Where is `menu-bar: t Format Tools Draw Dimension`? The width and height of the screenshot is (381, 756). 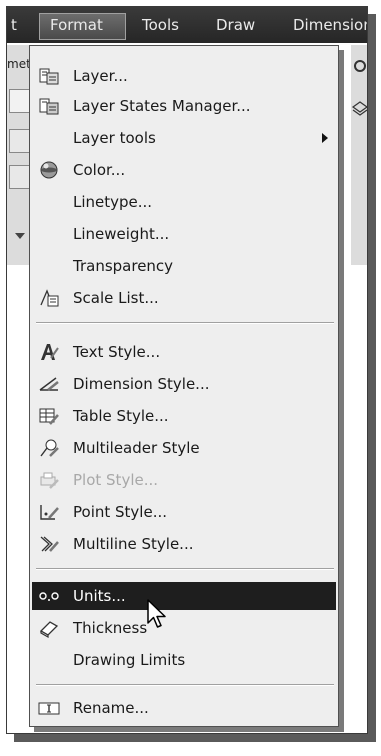 menu-bar: t Format Tools Draw Dimension is located at coordinates (187, 25).